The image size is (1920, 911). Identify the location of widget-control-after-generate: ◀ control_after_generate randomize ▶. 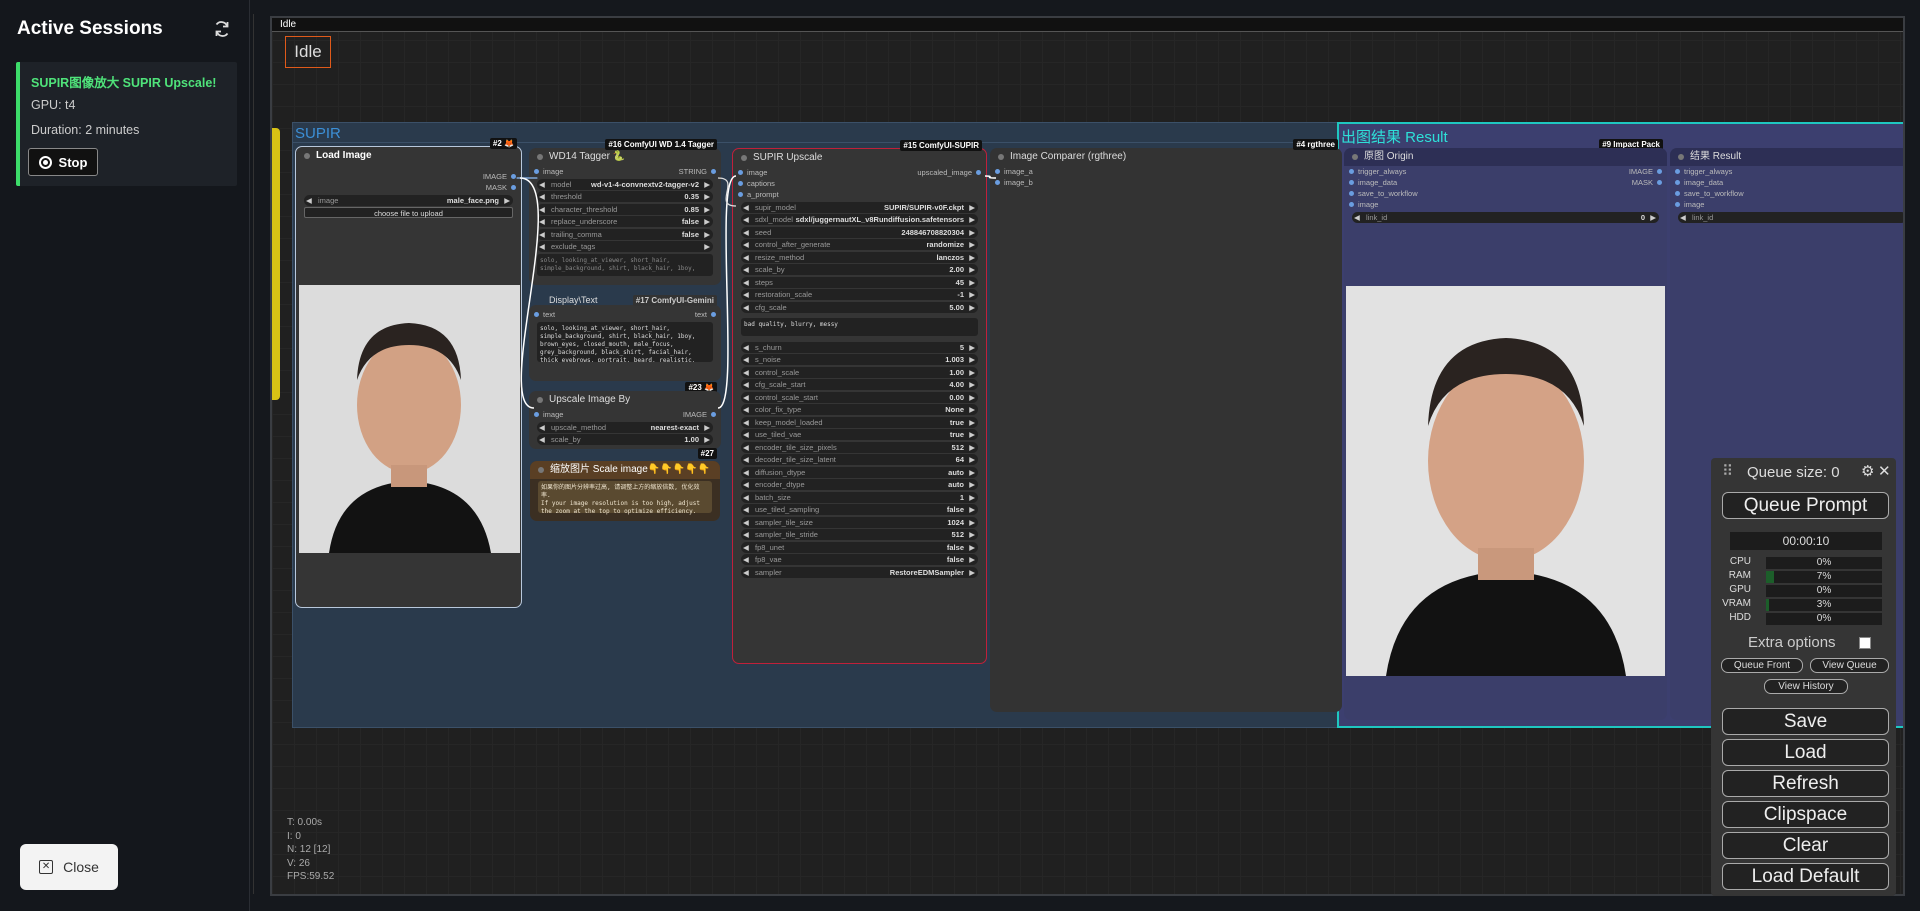
(859, 244).